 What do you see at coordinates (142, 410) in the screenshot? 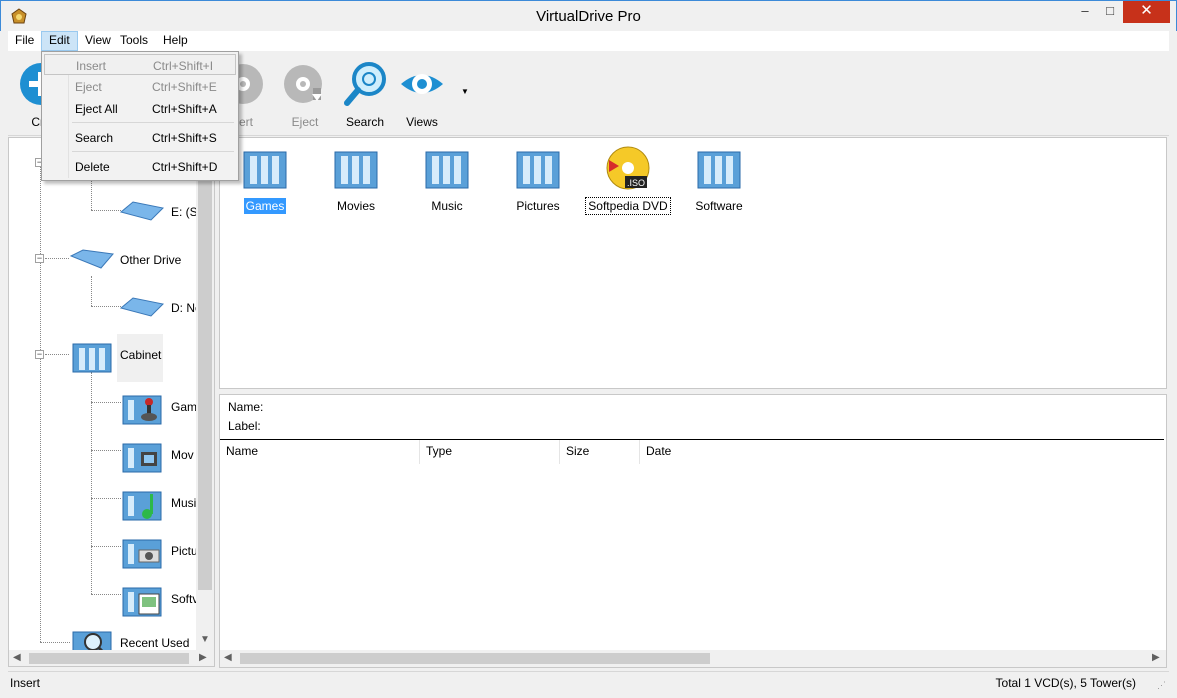
I see `games-tower-icon` at bounding box center [142, 410].